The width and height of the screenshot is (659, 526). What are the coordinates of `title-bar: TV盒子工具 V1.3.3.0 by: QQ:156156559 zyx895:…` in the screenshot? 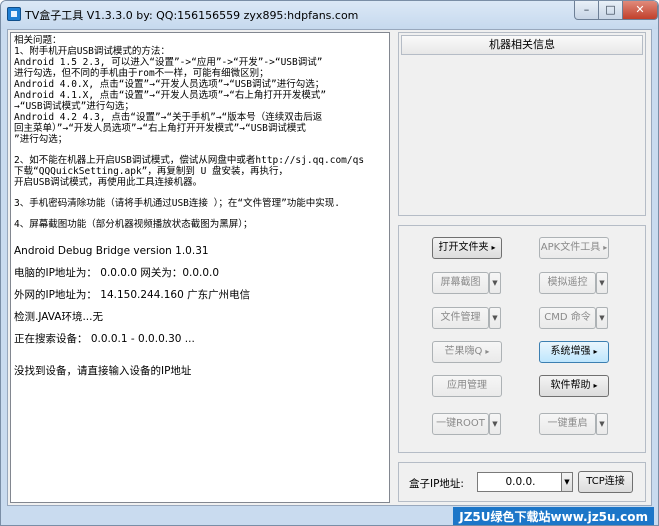 It's located at (329, 15).